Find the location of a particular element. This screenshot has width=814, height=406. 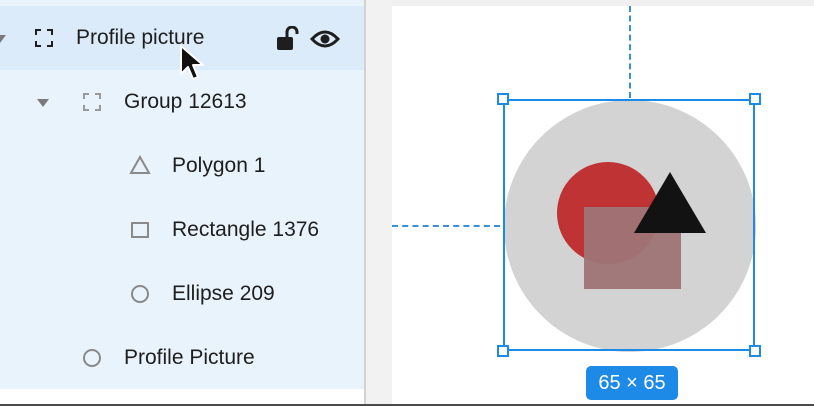

frame-icon is located at coordinates (44, 38).